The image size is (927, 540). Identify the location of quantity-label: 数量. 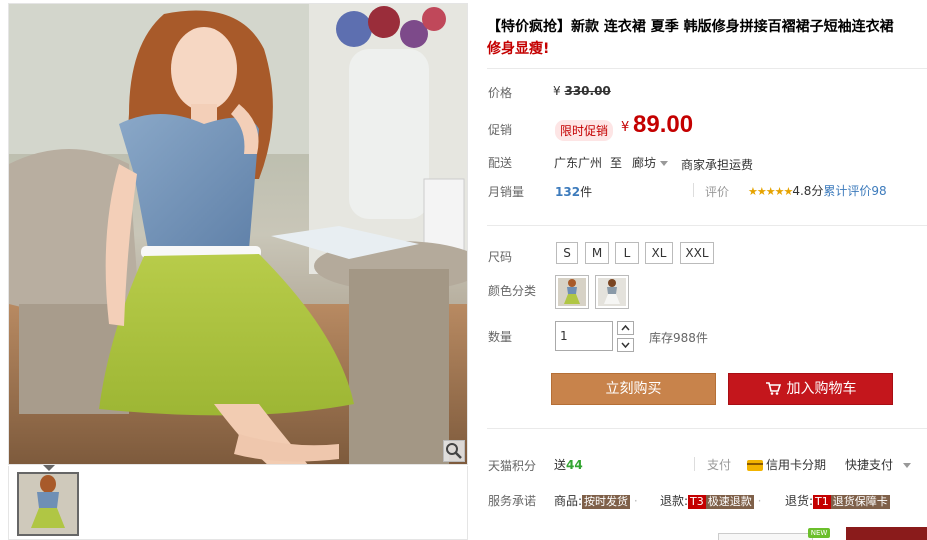
(500, 337).